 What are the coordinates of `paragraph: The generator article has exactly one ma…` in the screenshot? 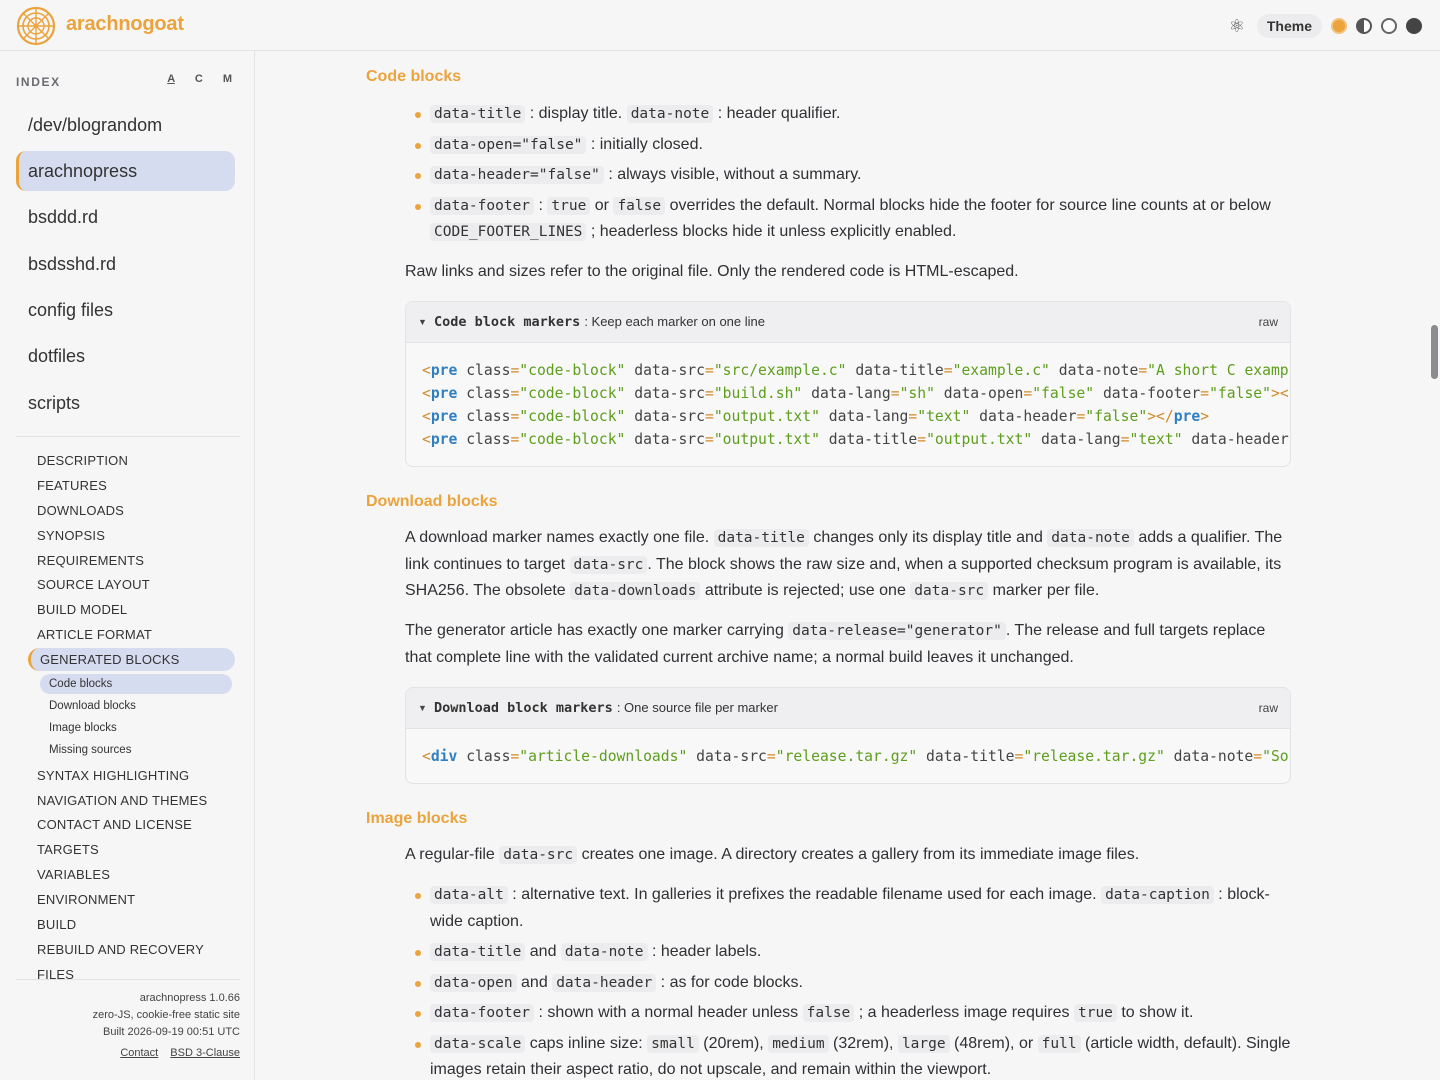 It's located at (850, 644).